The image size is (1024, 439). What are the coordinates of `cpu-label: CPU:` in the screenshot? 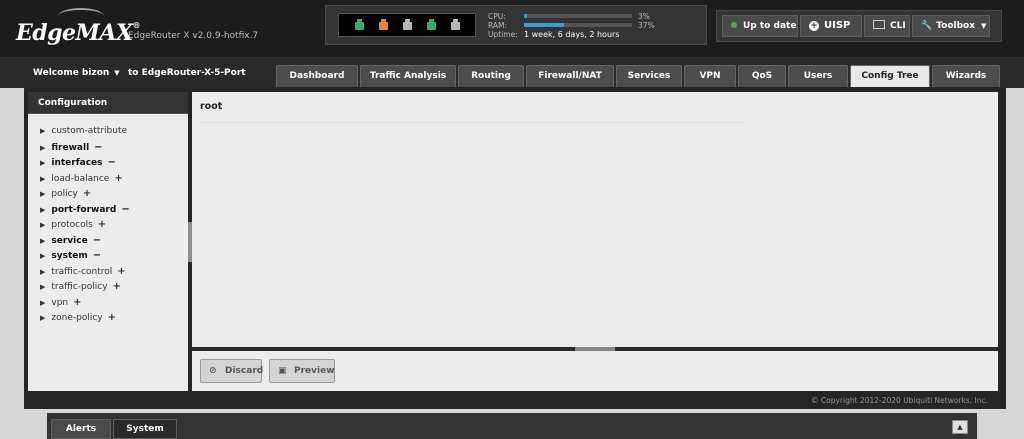 It's located at (497, 16).